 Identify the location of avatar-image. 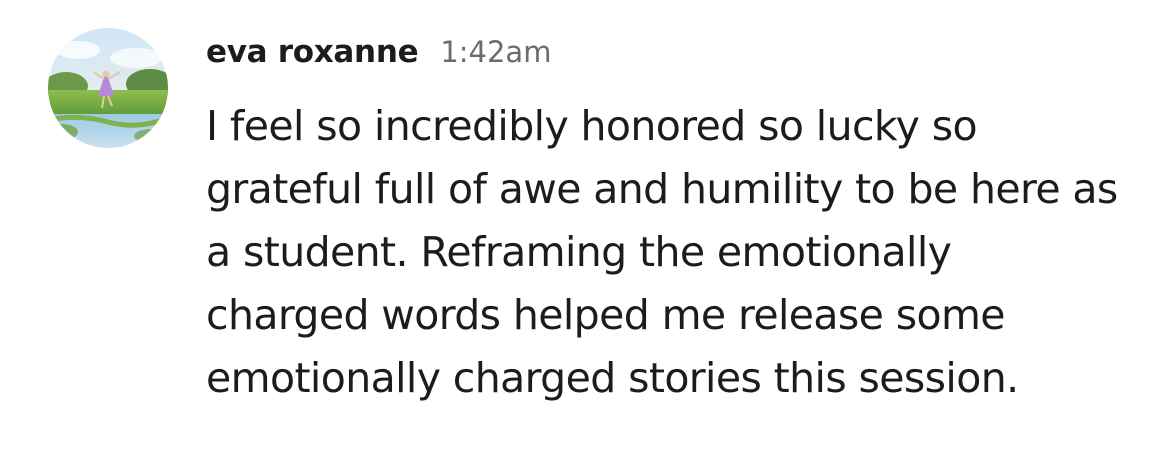
(108, 88).